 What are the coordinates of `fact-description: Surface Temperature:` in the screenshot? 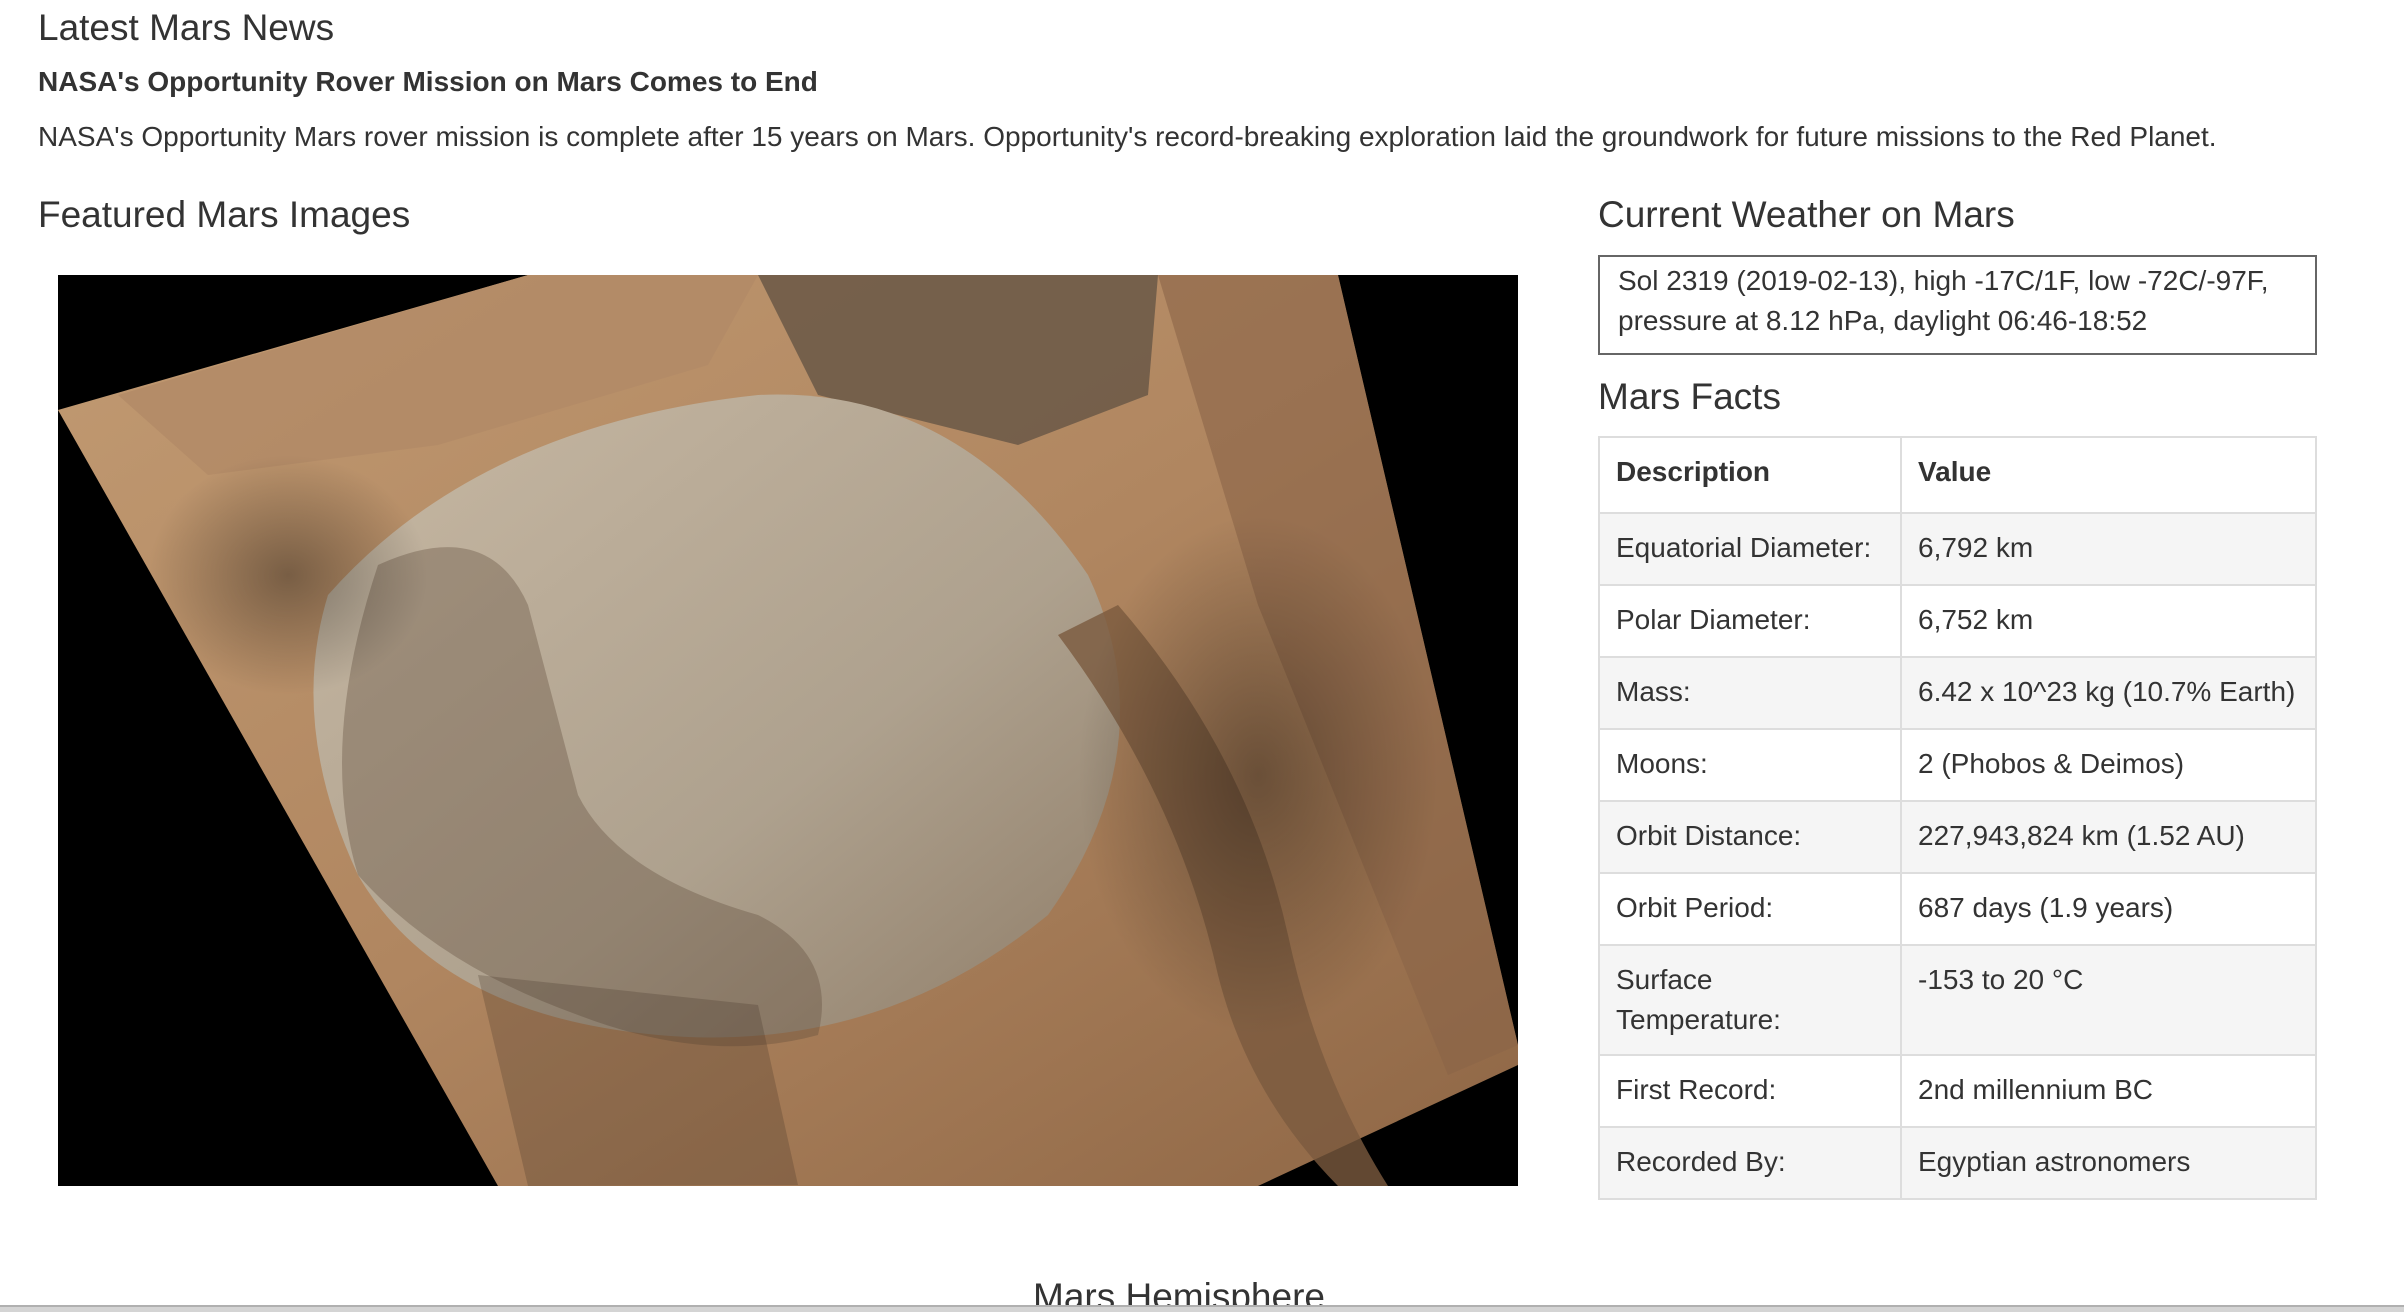 It's located at (1750, 1000).